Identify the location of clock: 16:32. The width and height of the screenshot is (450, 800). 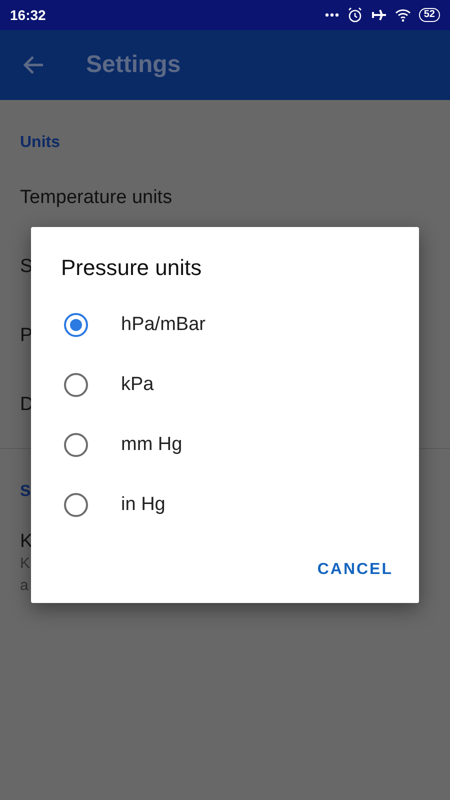
(28, 15).